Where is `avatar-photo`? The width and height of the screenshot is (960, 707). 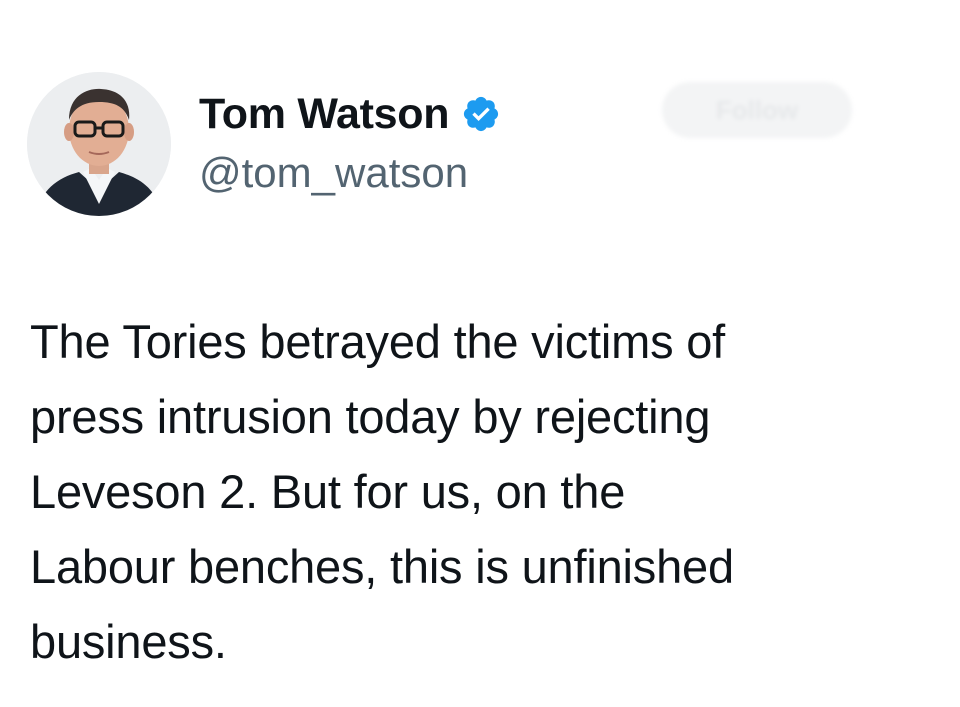
avatar-photo is located at coordinates (99, 144).